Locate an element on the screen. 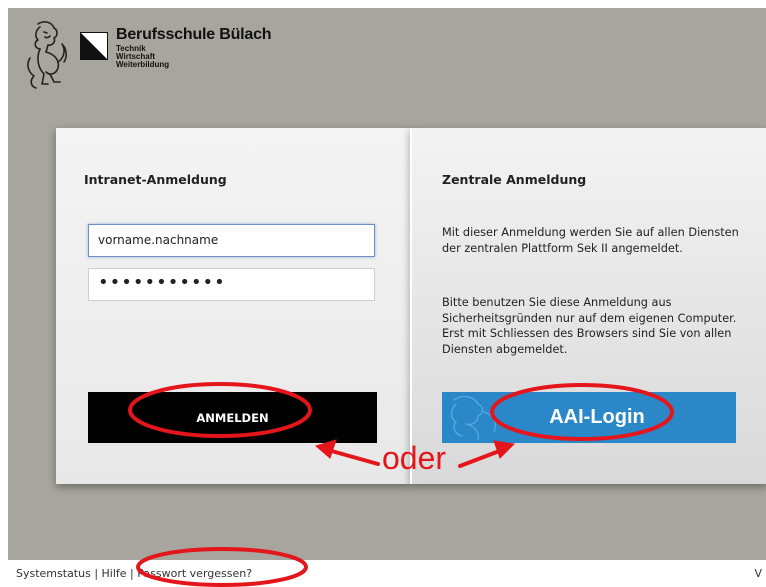 This screenshot has height=587, width=766. school-mark-icon is located at coordinates (94, 46).